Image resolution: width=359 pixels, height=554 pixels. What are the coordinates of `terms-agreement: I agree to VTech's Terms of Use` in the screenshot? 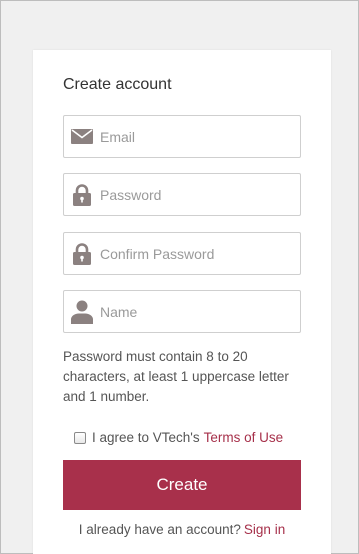 It's located at (178, 437).